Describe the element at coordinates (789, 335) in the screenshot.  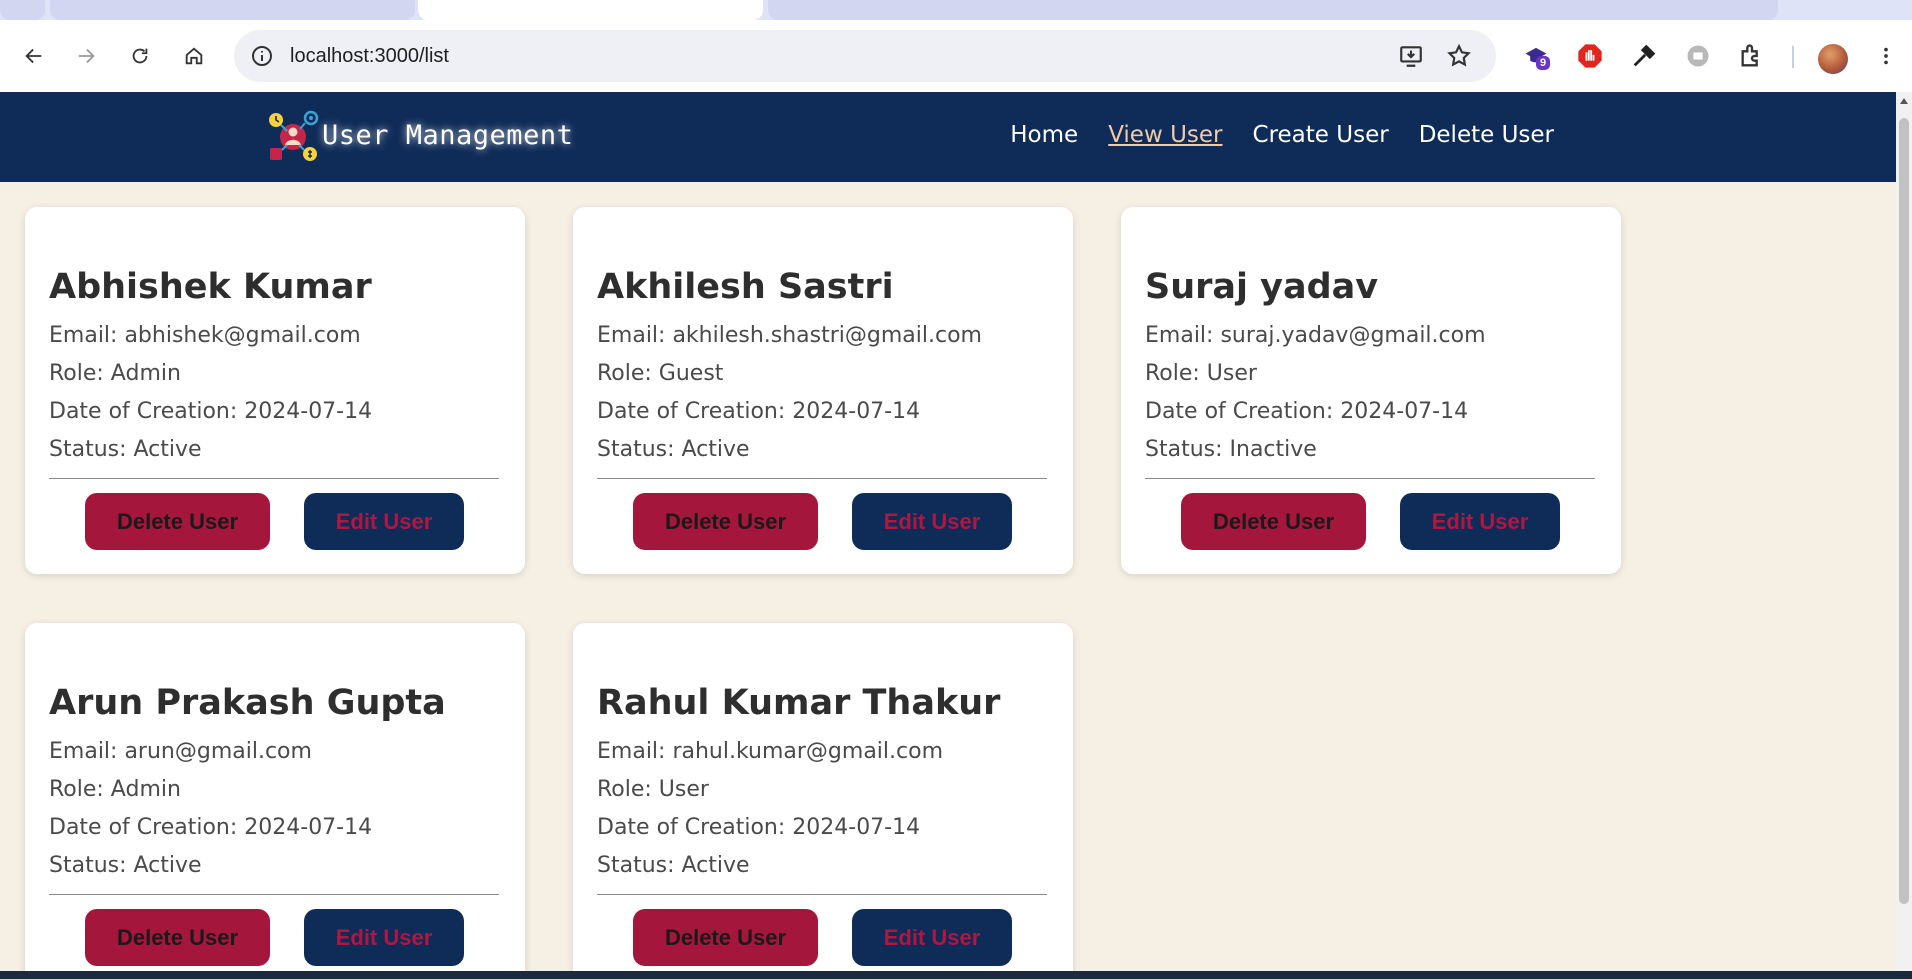
I see `user-email: Email: akhilesh.shastri@gmail.com` at that location.